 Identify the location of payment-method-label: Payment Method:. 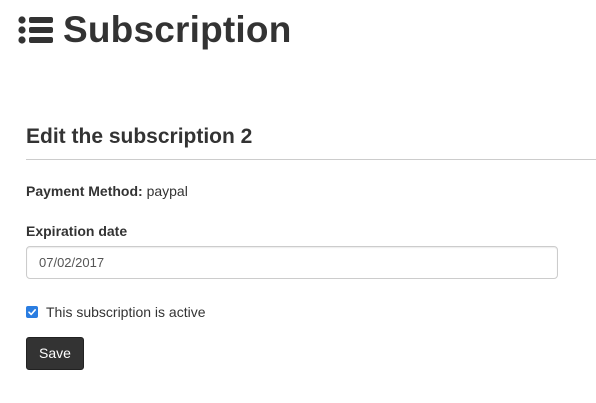
(84, 191).